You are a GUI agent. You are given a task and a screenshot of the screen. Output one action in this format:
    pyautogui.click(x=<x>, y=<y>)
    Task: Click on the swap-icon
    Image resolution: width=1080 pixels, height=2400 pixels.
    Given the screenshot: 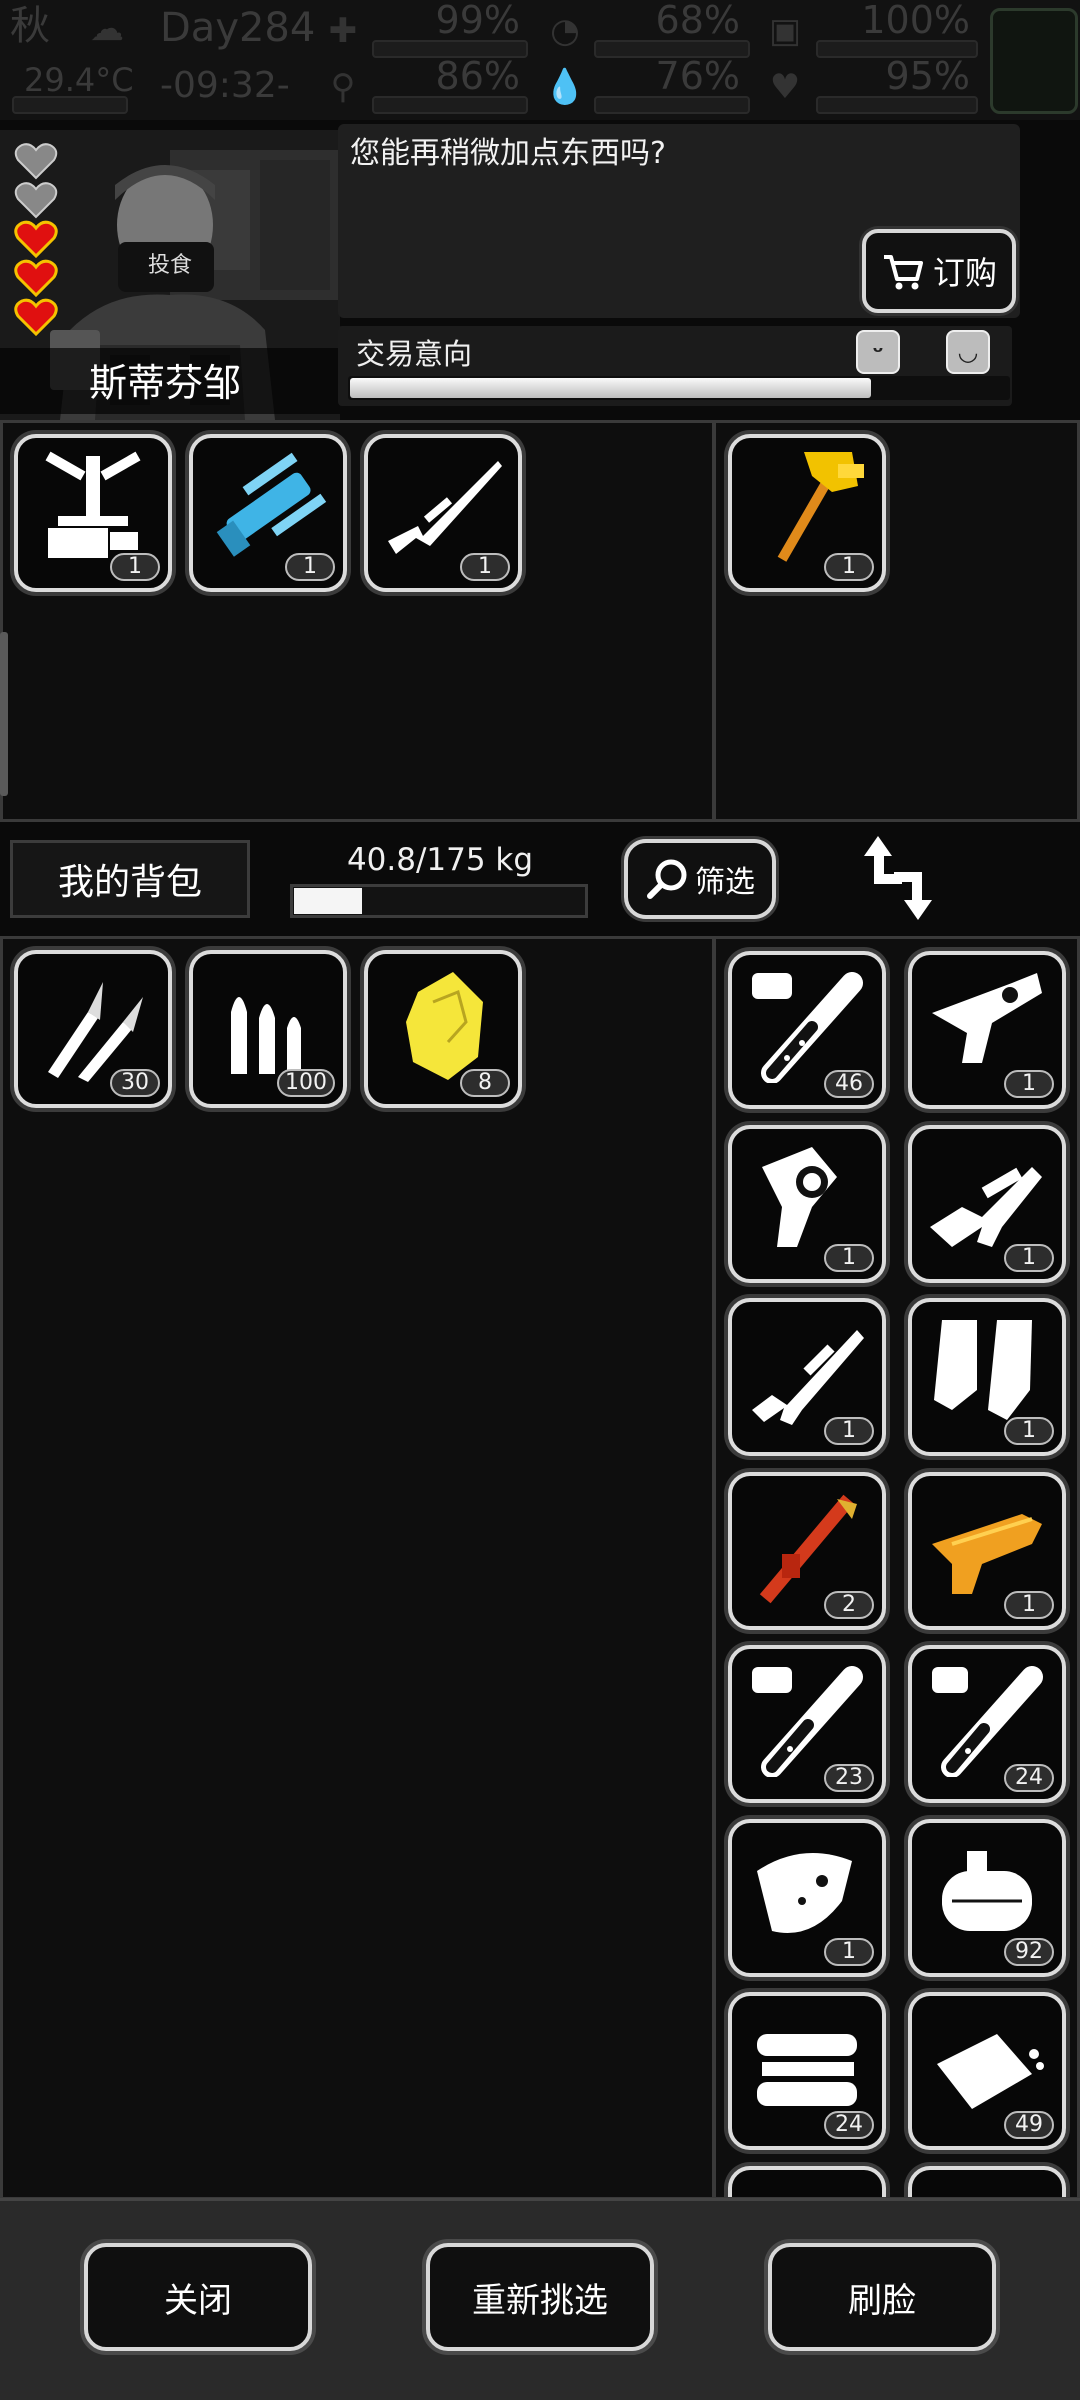 What is the action you would take?
    pyautogui.click(x=898, y=878)
    